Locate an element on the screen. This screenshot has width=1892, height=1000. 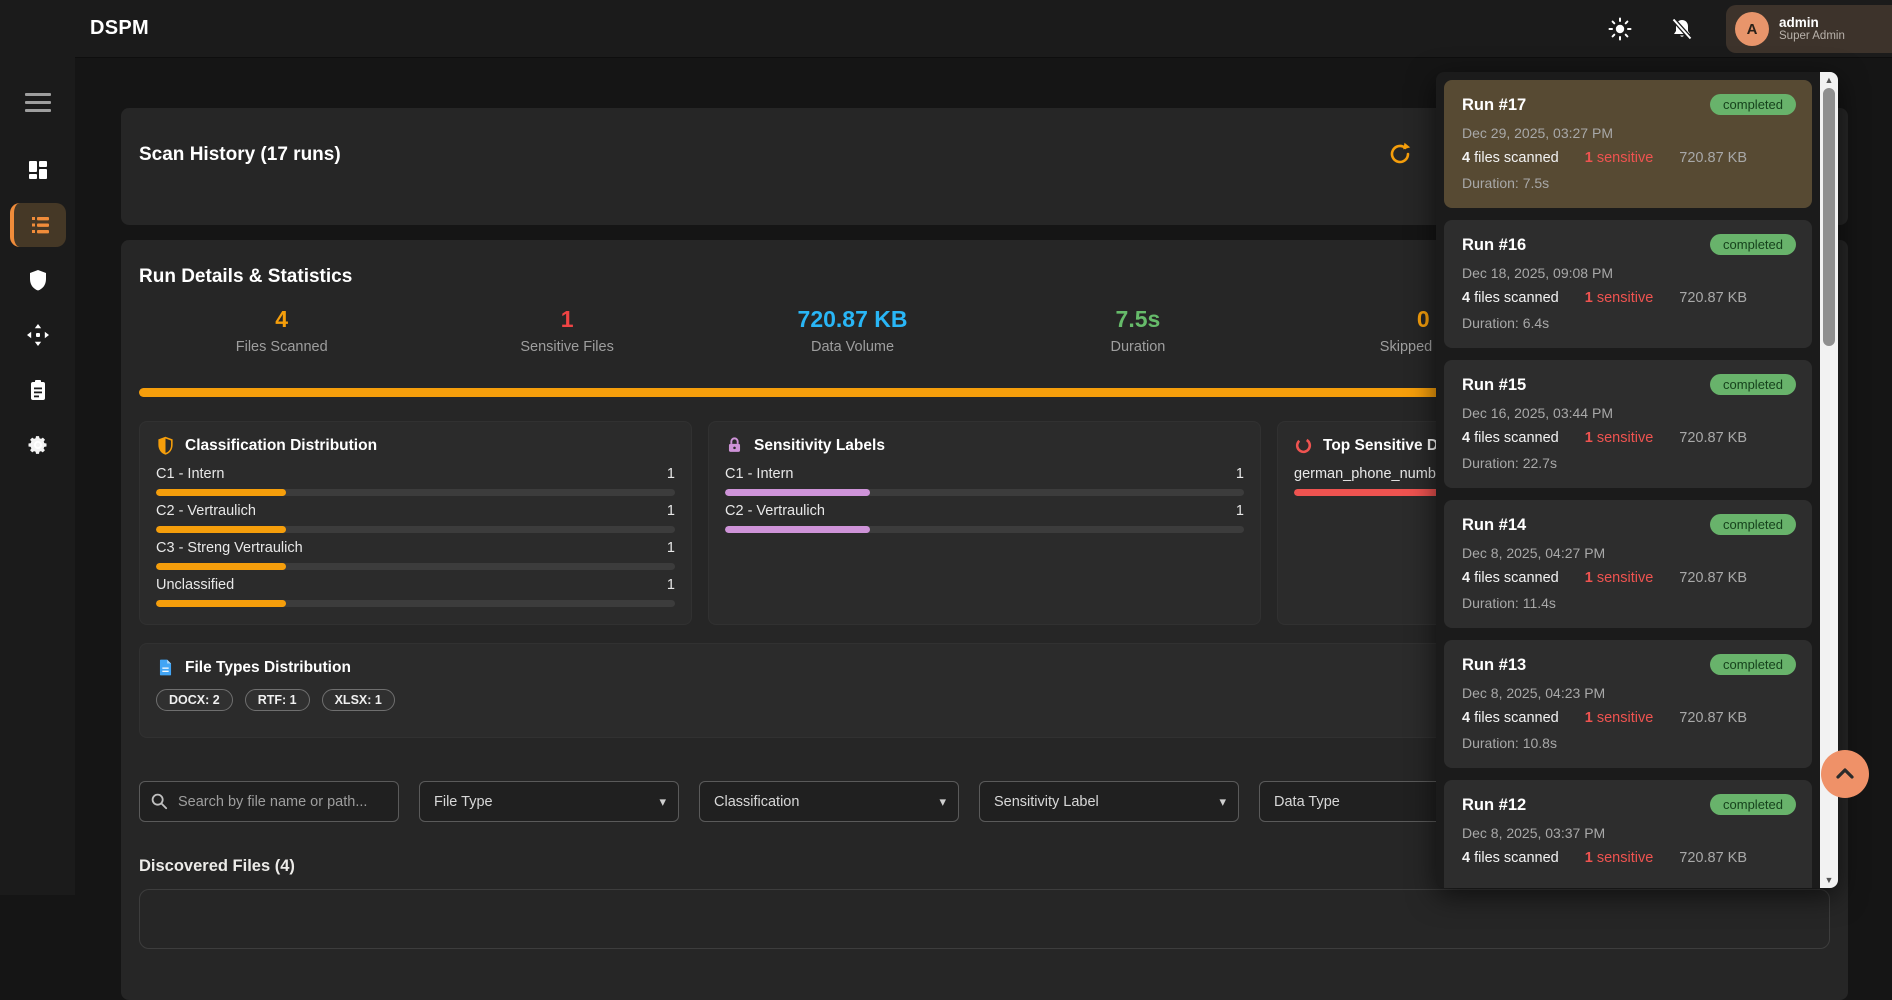
classification-select: Classification ▾ is located at coordinates (829, 801).